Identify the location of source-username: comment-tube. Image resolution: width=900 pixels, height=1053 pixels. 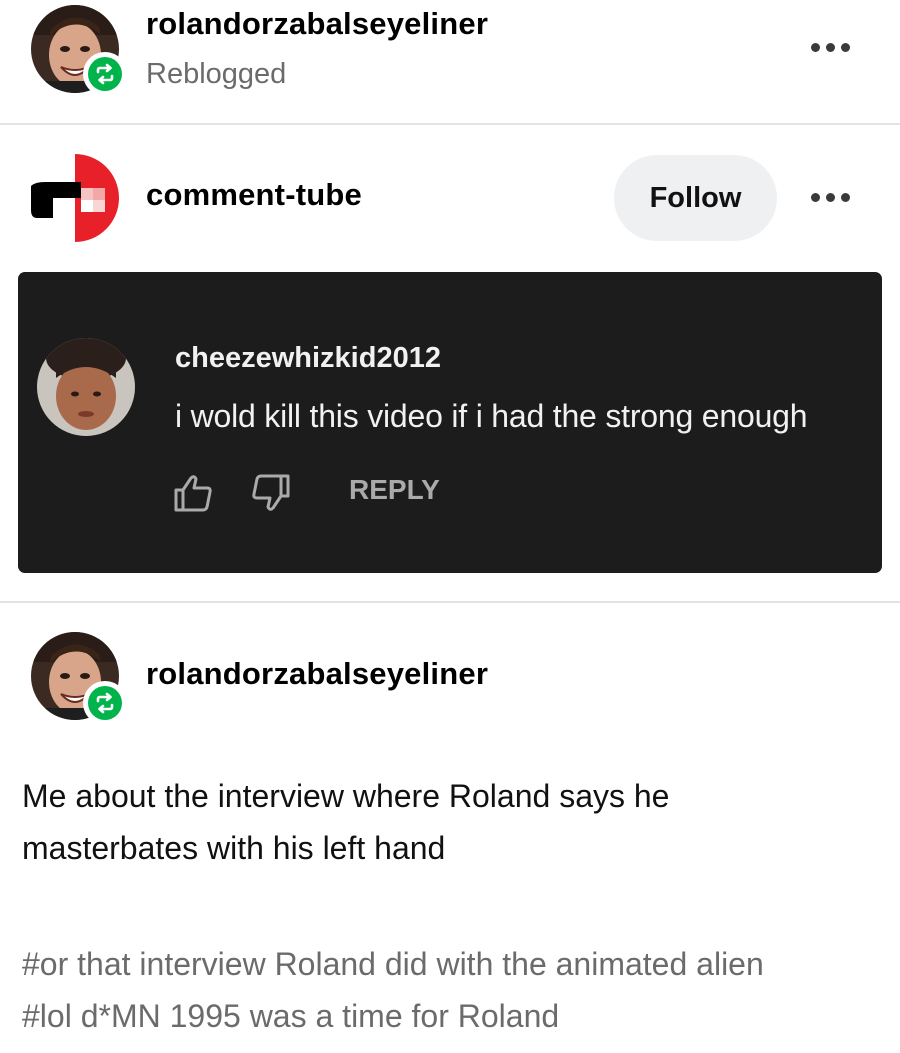
(254, 195).